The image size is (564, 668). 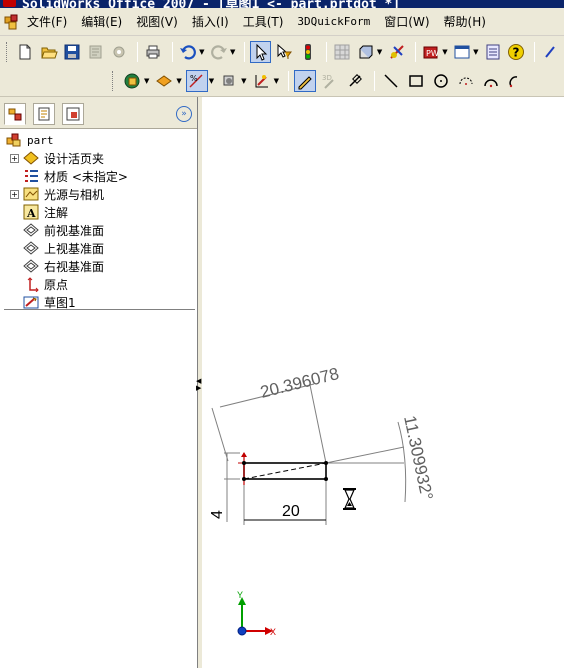 I want to click on material-icon, so click(x=31, y=176).